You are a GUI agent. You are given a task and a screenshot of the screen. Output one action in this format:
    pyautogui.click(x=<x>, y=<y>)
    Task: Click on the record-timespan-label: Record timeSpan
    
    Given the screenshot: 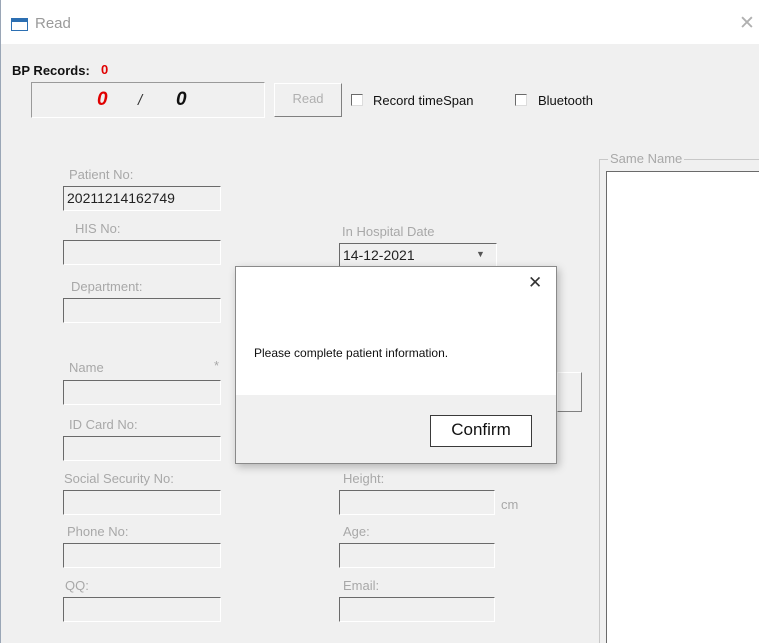 What is the action you would take?
    pyautogui.click(x=423, y=100)
    